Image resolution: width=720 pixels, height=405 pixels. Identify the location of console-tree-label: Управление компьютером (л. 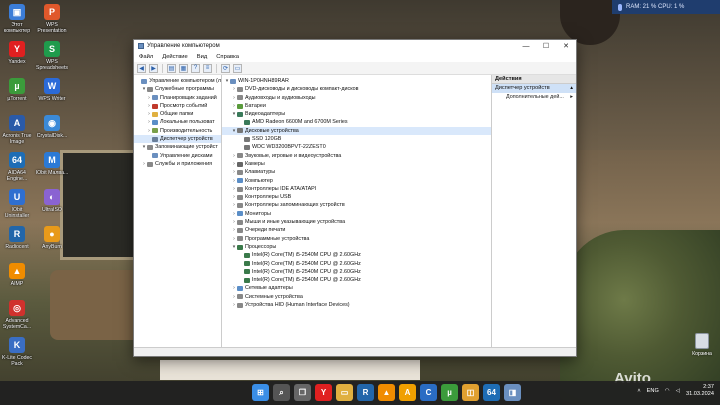
(185, 81).